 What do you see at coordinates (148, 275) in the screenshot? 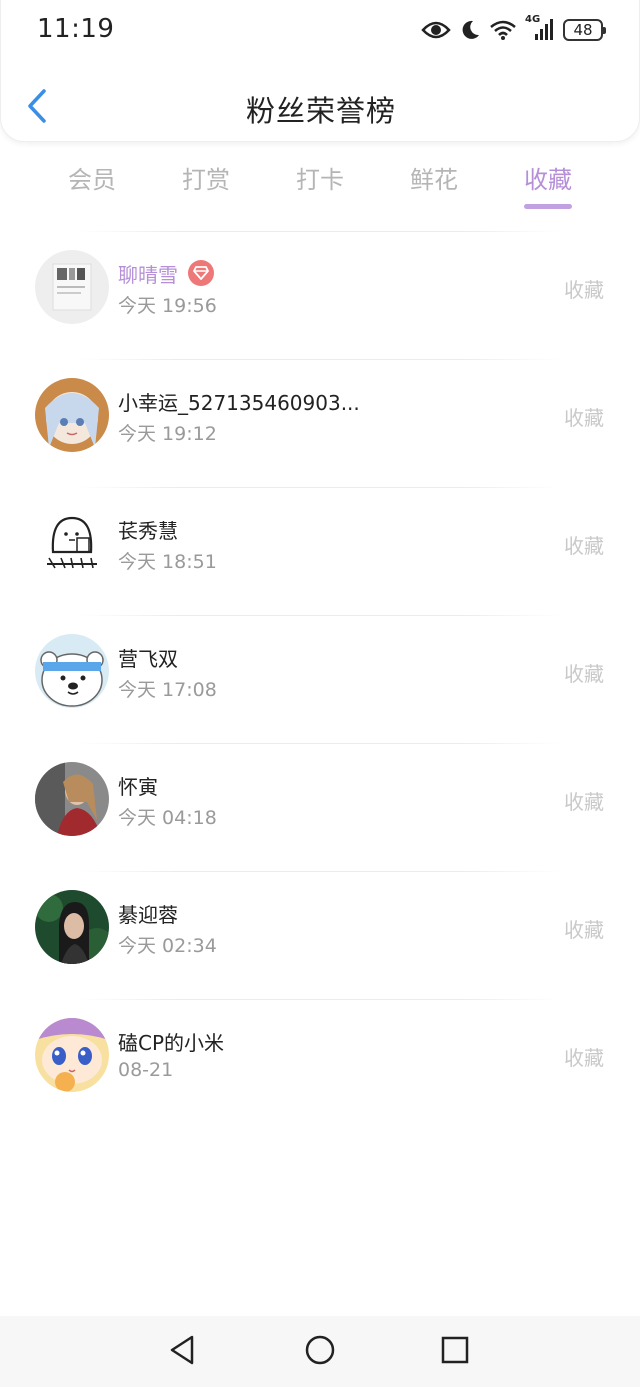
I see `fan-name: 聊晴雪` at bounding box center [148, 275].